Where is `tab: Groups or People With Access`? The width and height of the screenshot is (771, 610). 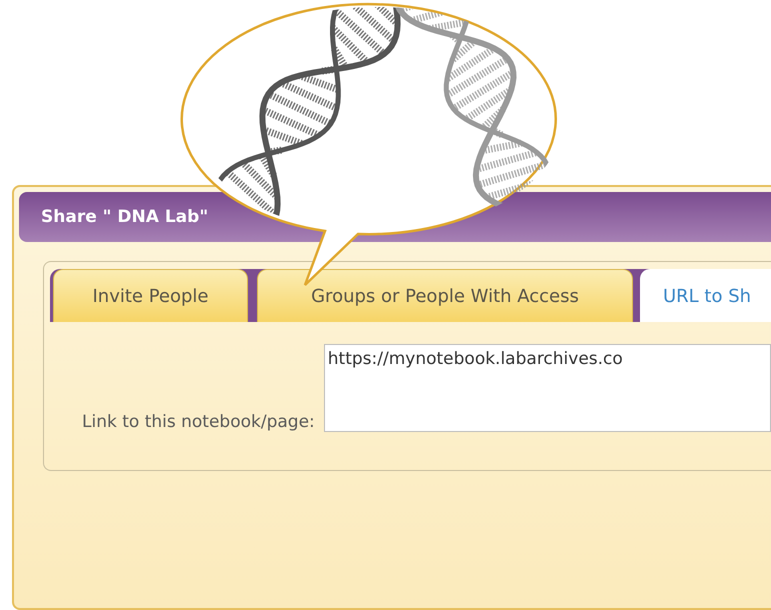 tab: Groups or People With Access is located at coordinates (445, 295).